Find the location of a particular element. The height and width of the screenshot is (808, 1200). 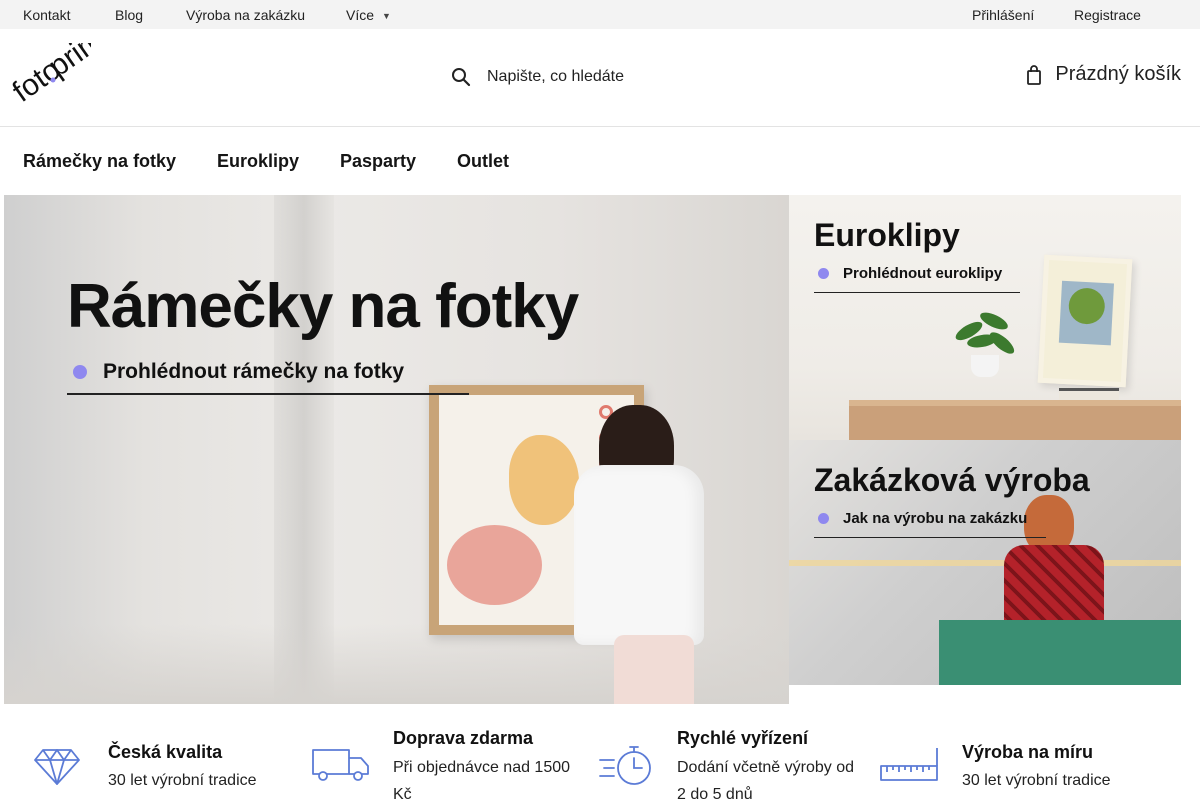

ruler-icon is located at coordinates (909, 764).